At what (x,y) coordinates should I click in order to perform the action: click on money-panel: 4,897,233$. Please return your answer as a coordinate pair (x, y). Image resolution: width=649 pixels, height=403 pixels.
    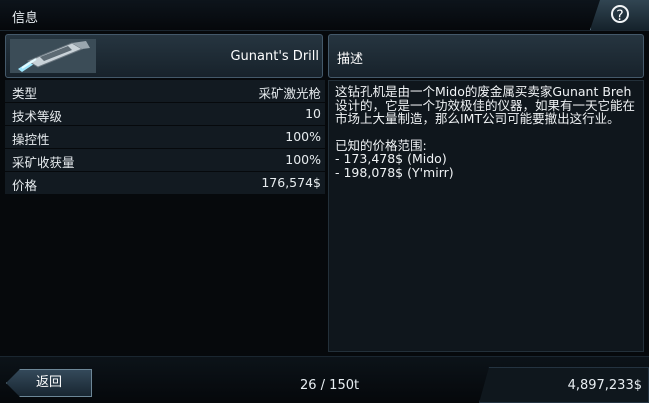
    Looking at the image, I should click on (564, 385).